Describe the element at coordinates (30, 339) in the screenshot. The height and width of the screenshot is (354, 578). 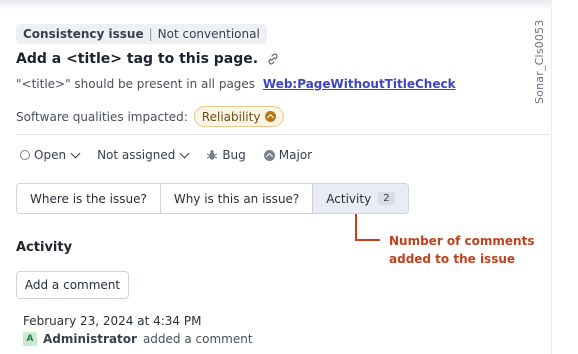
I see `avatar: A` at that location.